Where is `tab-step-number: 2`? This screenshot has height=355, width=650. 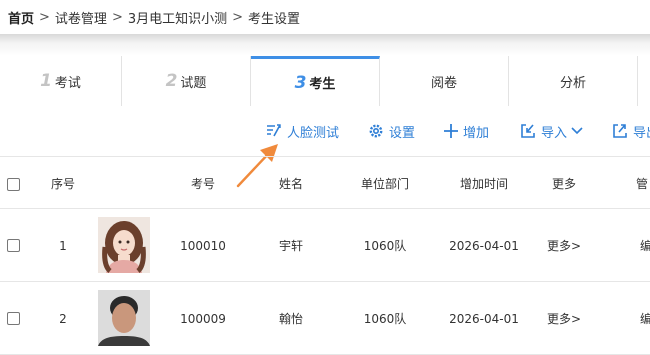
tab-step-number: 2 is located at coordinates (171, 81).